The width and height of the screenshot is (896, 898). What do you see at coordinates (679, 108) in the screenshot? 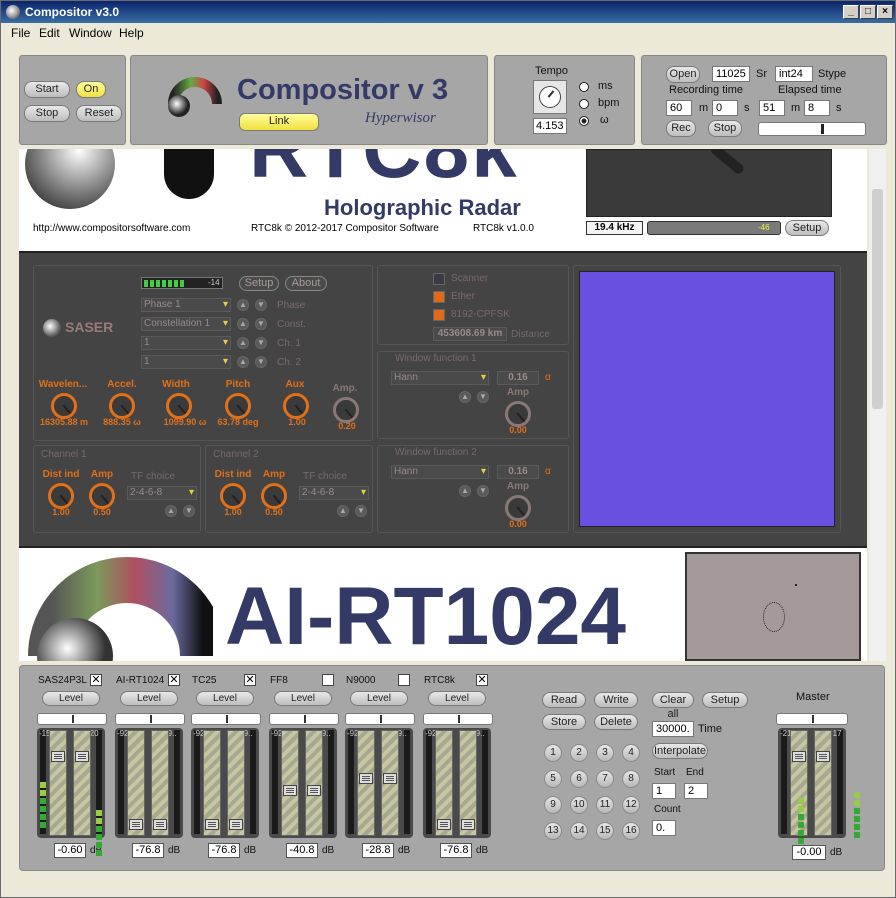
I see `recording-minutes-field: 60` at bounding box center [679, 108].